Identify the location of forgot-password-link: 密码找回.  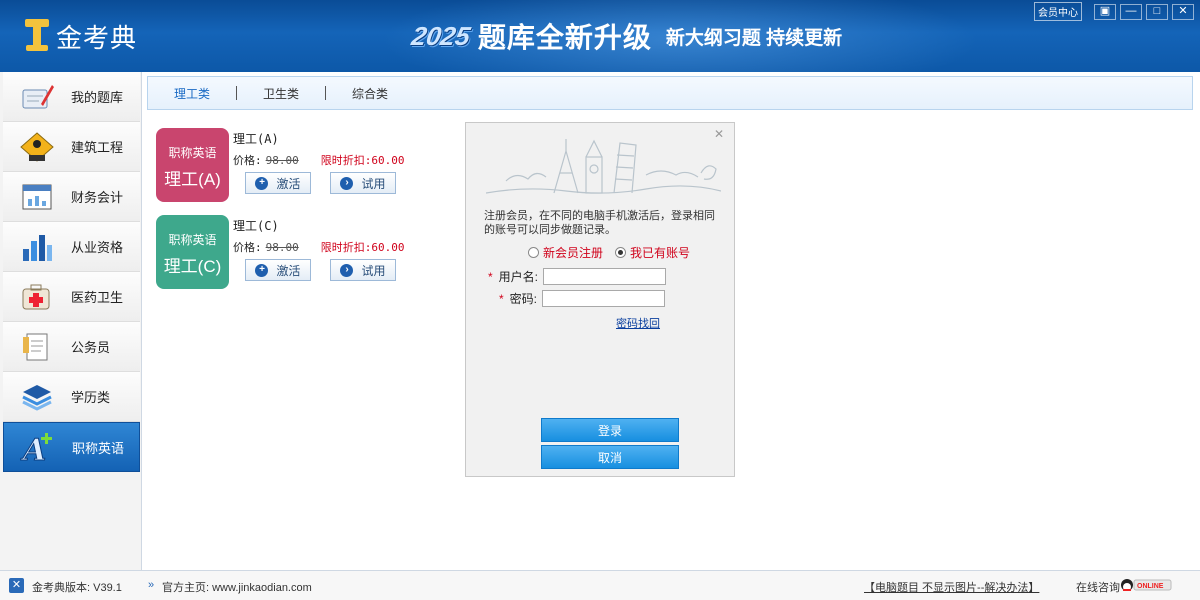
(638, 323).